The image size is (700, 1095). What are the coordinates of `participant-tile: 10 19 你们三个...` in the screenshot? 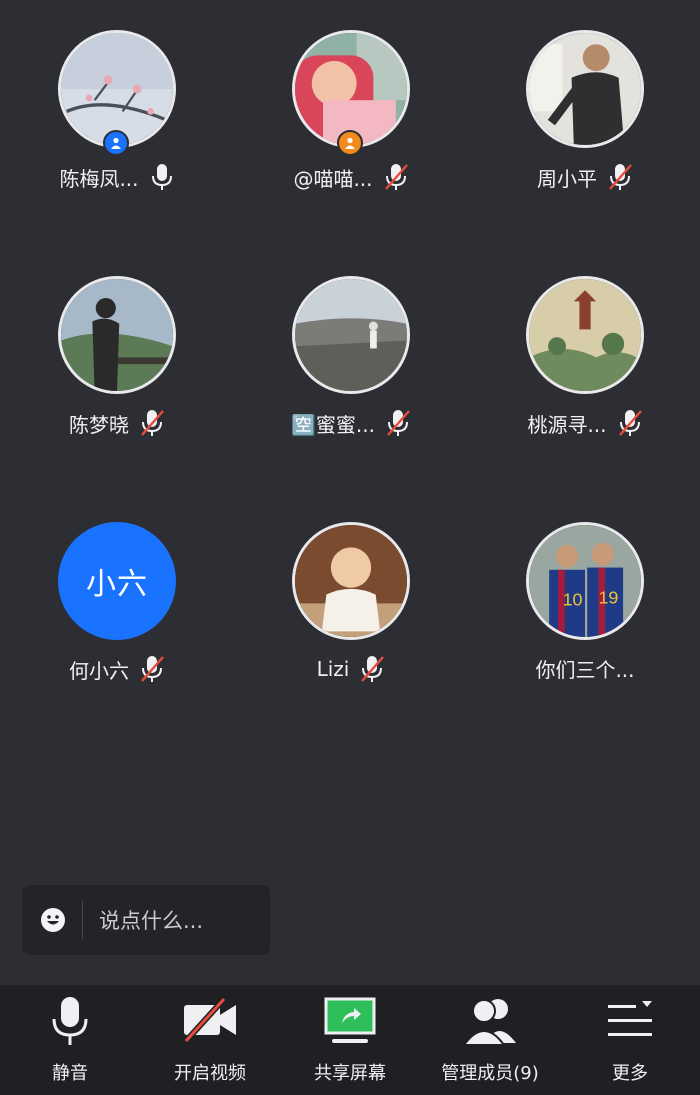 It's located at (584, 615).